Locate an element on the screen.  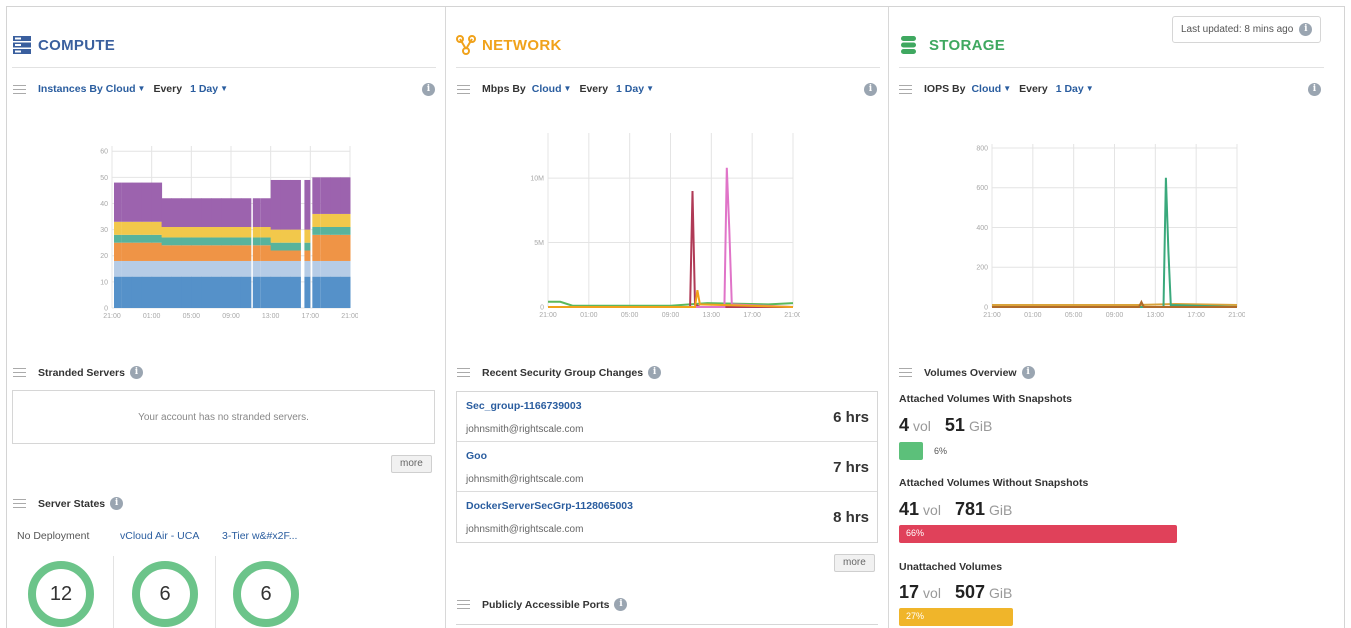
column-divider is located at coordinates (888, 317).